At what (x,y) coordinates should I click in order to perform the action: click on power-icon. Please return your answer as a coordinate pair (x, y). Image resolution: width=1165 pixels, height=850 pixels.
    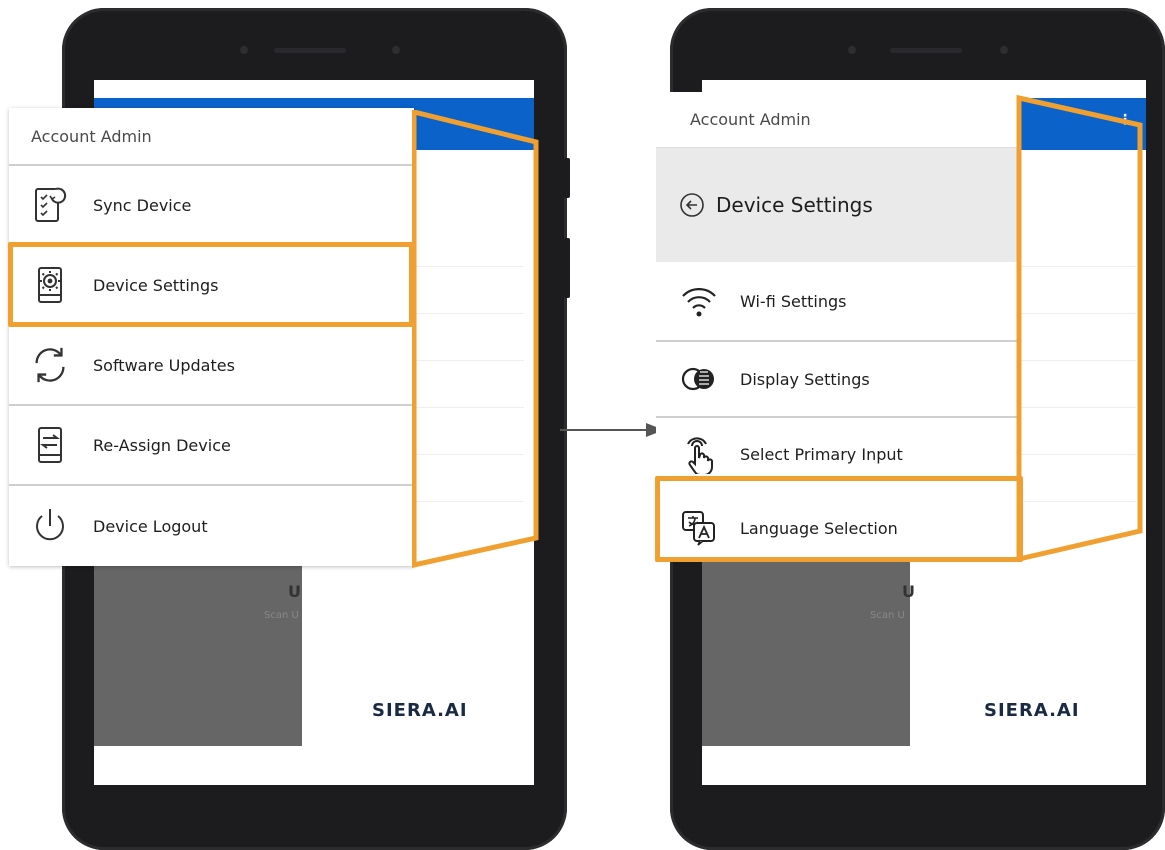
    Looking at the image, I should click on (50, 526).